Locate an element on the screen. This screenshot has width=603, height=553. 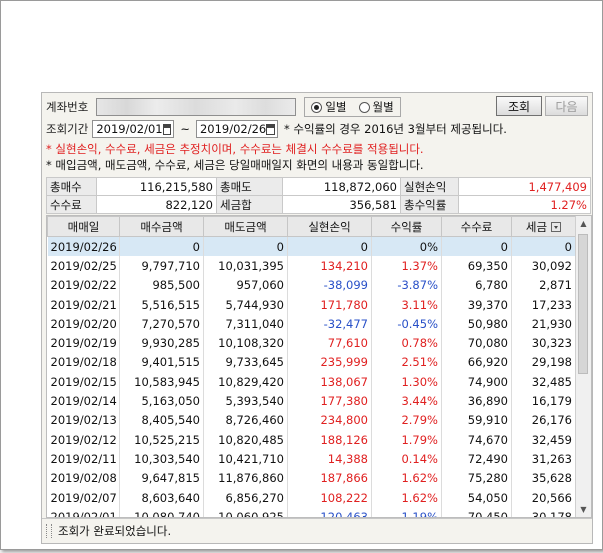
date-from-field: 2019/02/01 is located at coordinates (133, 129).